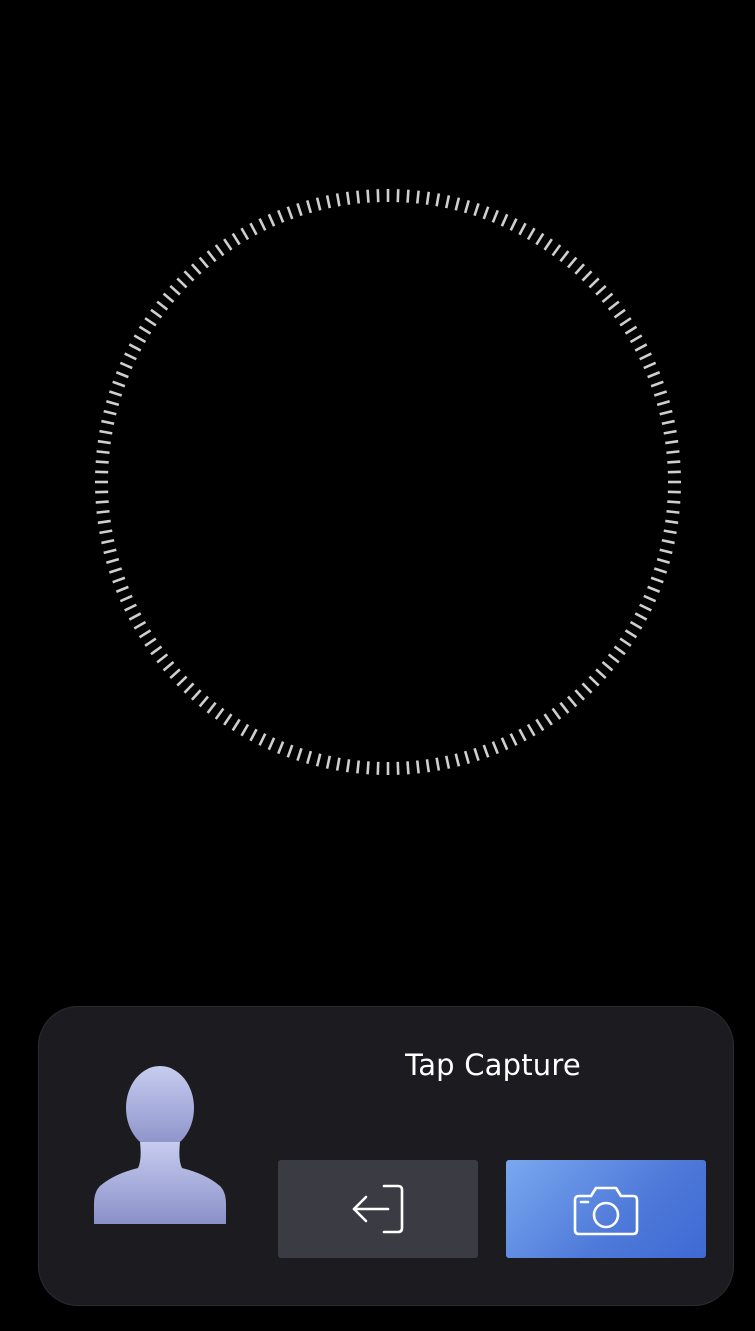  Describe the element at coordinates (160, 1145) in the screenshot. I see `person-silhouette-icon` at that location.